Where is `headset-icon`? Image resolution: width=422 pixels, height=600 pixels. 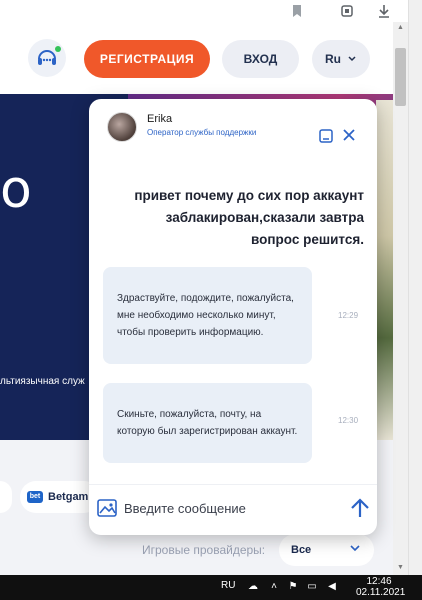
headset-icon is located at coordinates (47, 57).